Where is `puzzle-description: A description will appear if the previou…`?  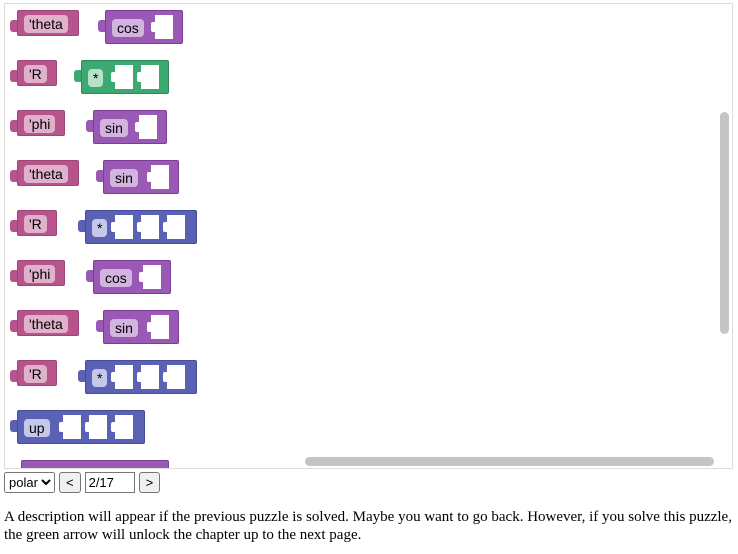
puzzle-description: A description will appear if the previou… is located at coordinates (368, 526).